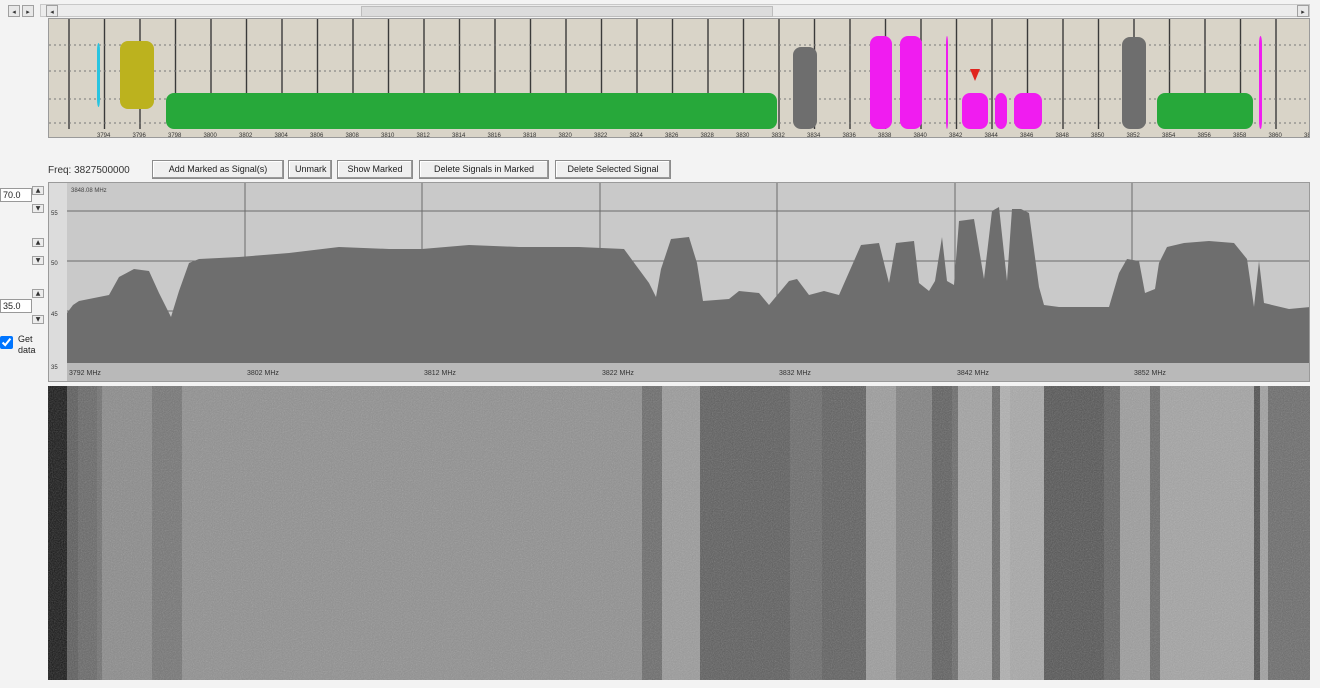  Describe the element at coordinates (885, 135) in the screenshot. I see `map-tick-label: 3838` at that location.